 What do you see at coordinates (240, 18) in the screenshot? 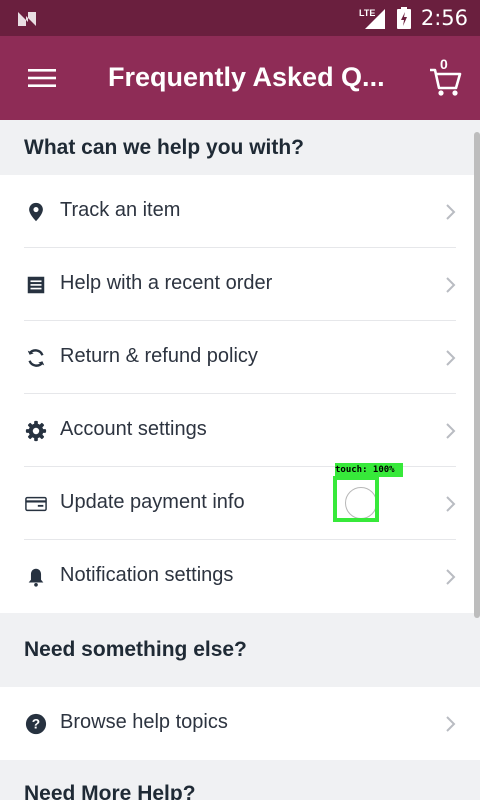
I see `status-bar: LTE 2:56` at bounding box center [240, 18].